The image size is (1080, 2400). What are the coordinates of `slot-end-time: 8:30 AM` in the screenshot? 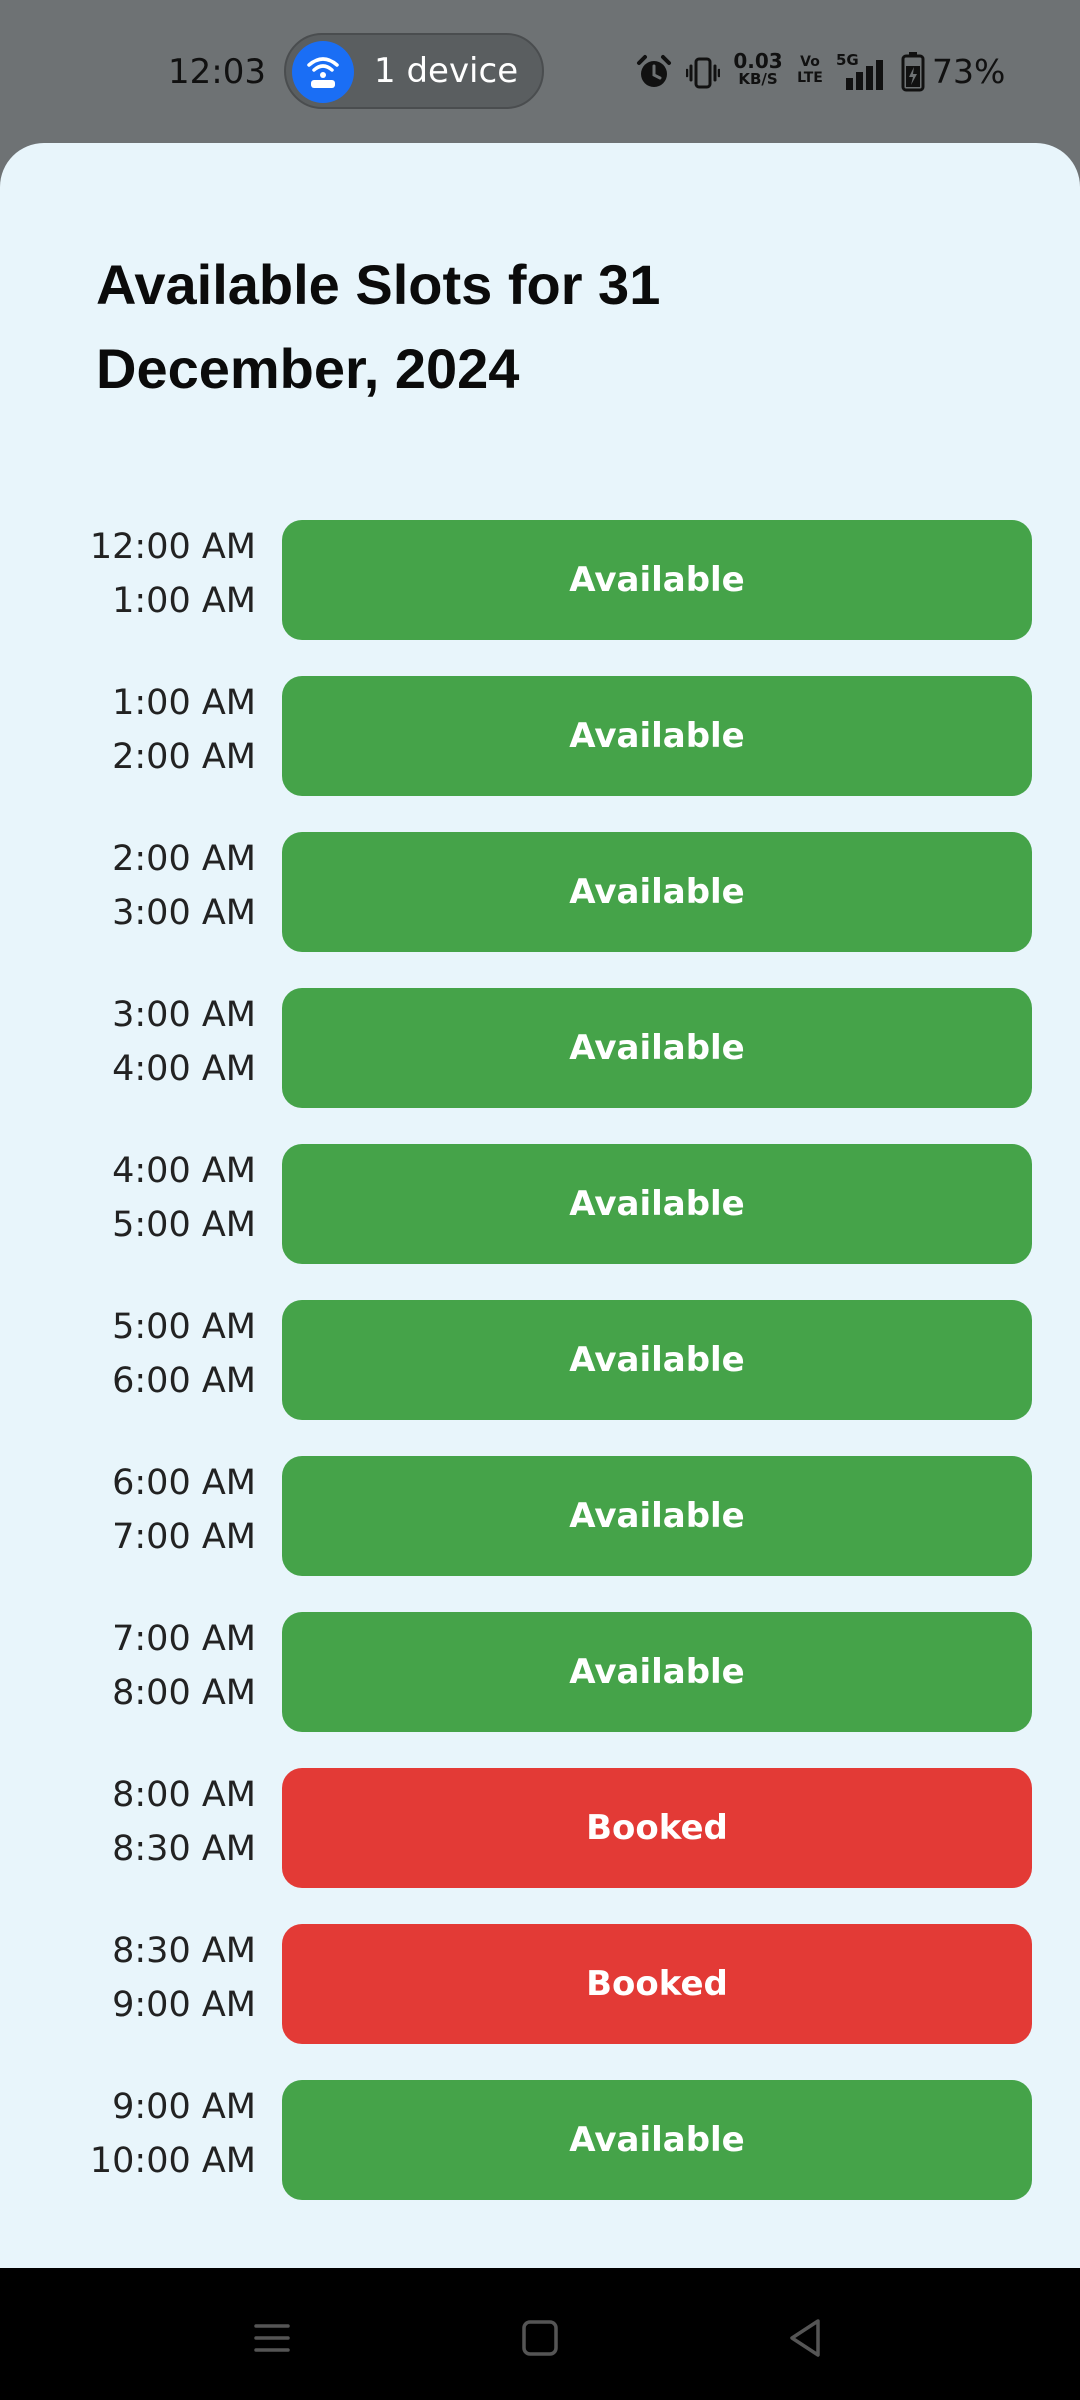 It's located at (184, 1849).